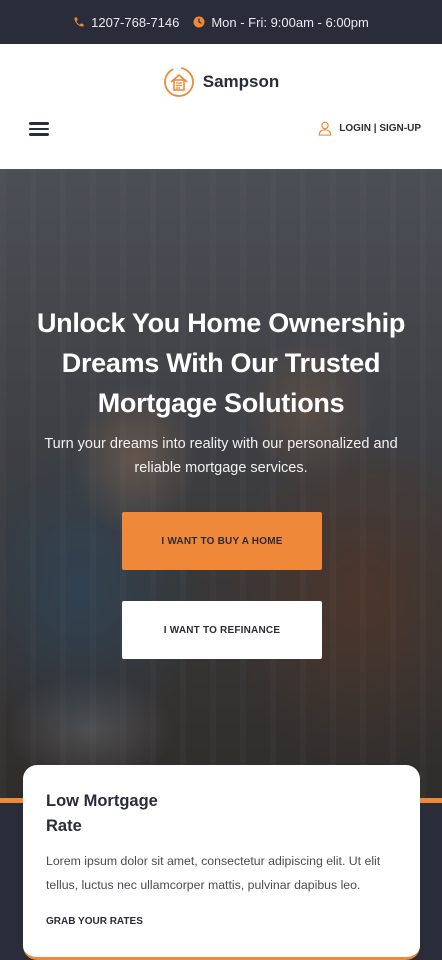  What do you see at coordinates (221, 106) in the screenshot?
I see `site-header: Sampson LOGIN | SIGN-UP` at bounding box center [221, 106].